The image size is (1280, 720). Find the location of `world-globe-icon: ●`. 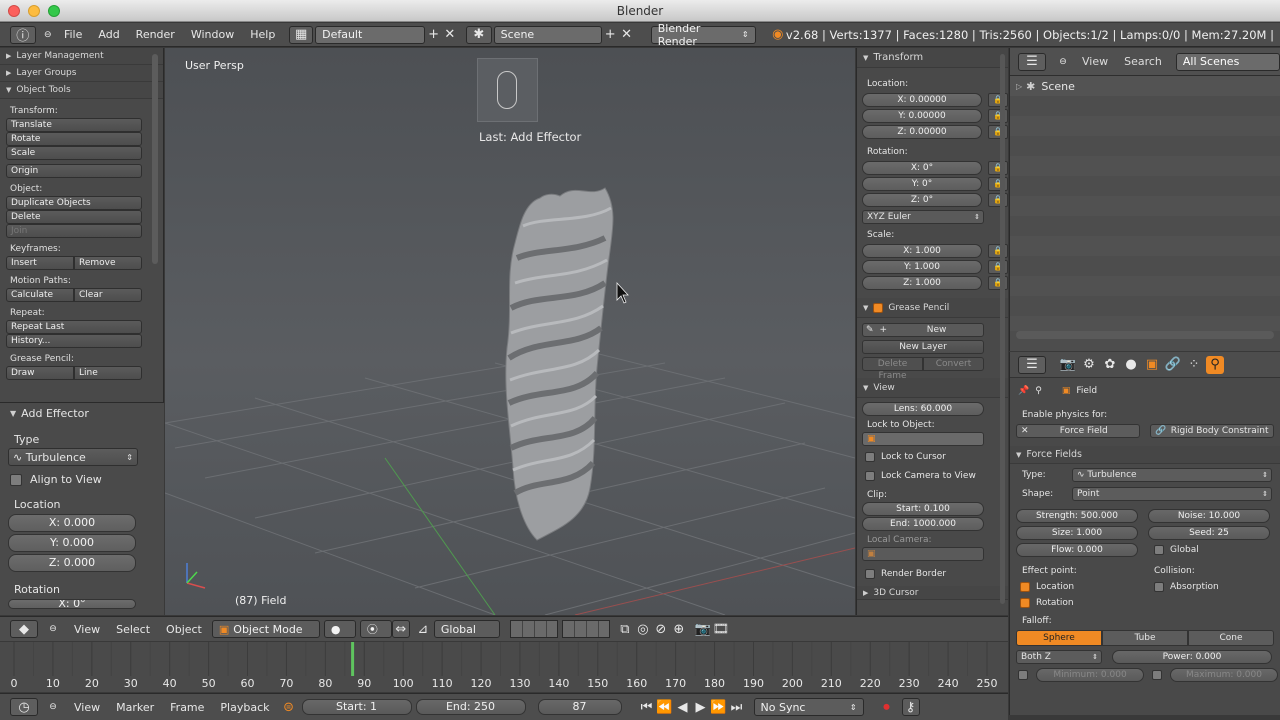

world-globe-icon: ● is located at coordinates (1131, 365).